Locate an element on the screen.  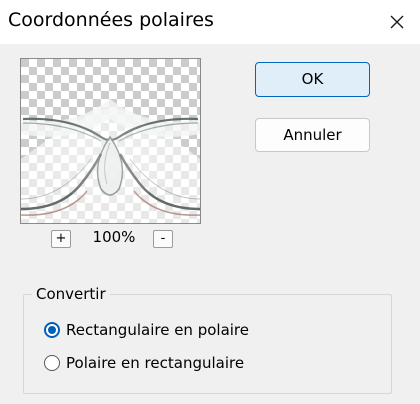
zoom-out-button: - is located at coordinates (163, 239).